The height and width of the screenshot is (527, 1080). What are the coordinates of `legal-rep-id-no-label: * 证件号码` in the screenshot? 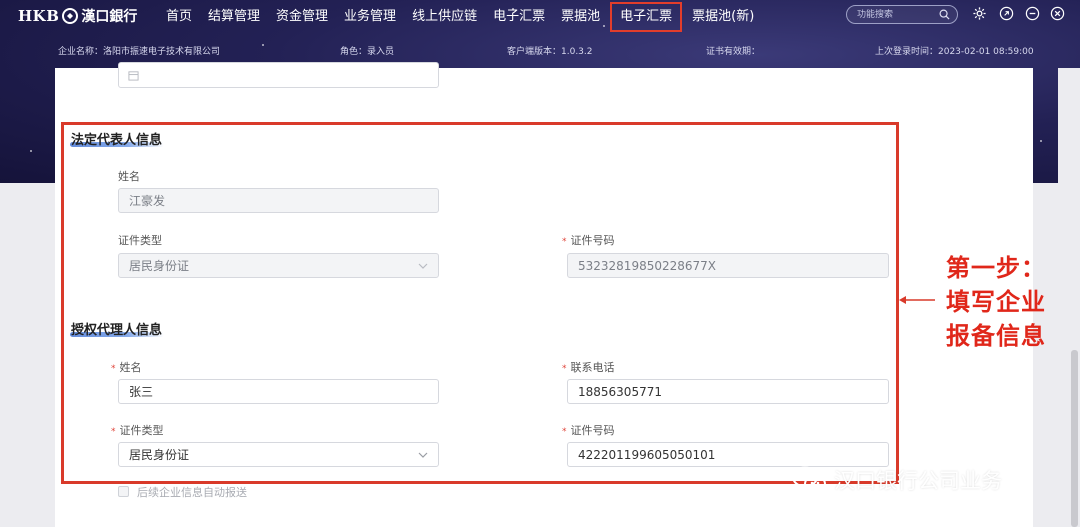 It's located at (588, 240).